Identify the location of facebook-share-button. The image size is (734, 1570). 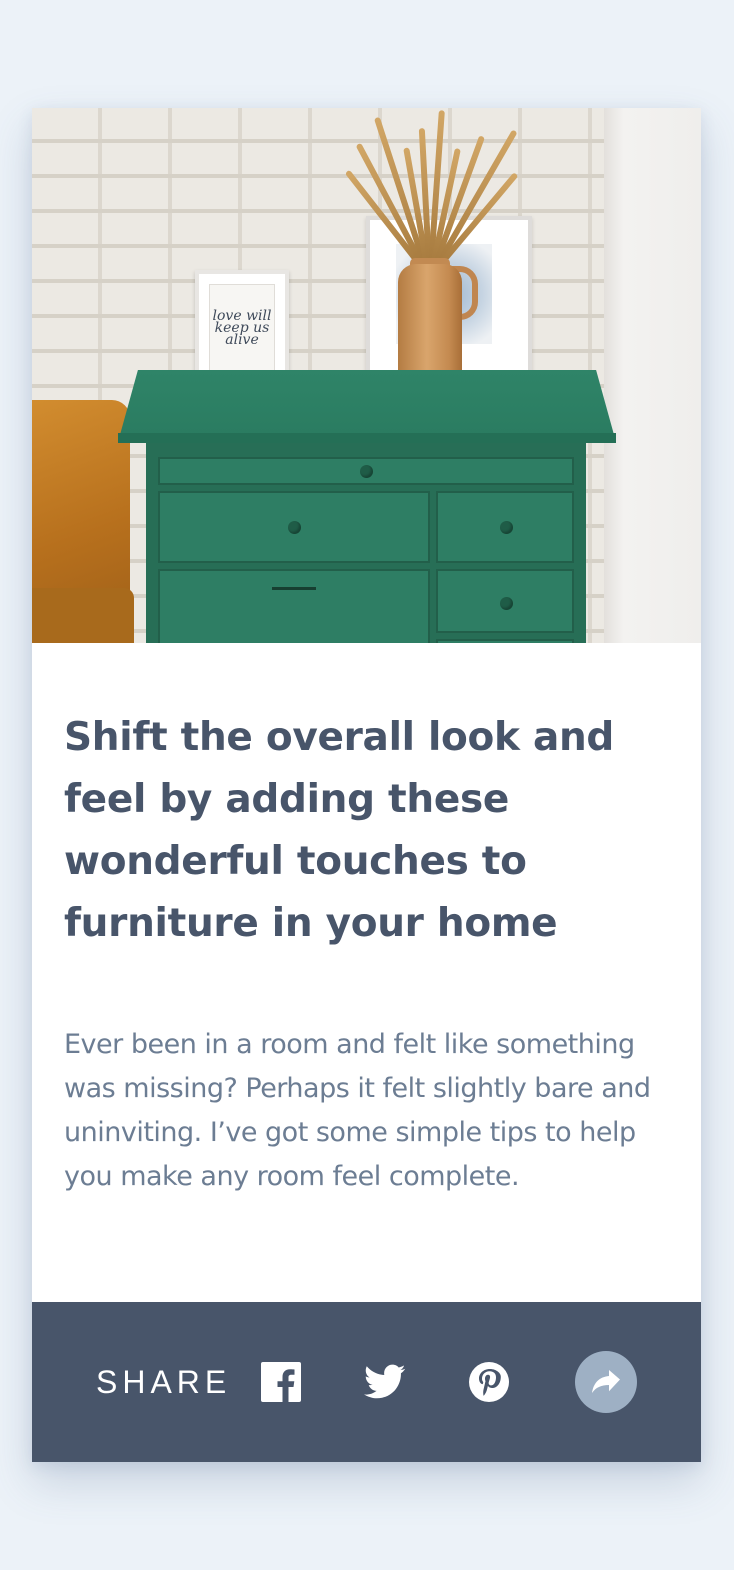
(281, 1382).